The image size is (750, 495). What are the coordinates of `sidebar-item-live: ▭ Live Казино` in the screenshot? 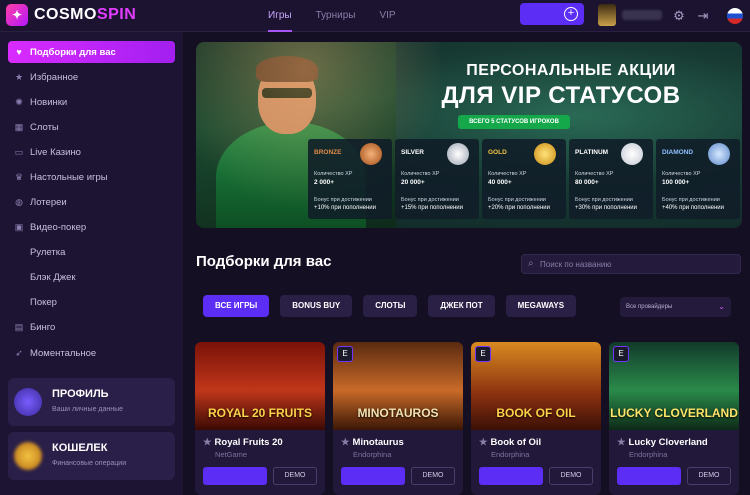 It's located at (91, 152).